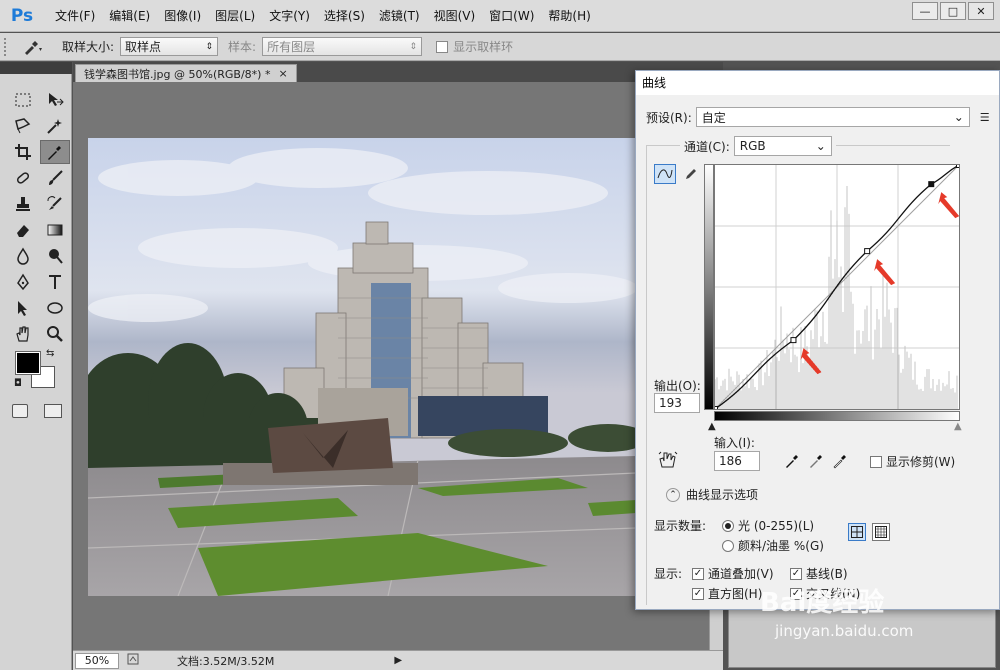 The height and width of the screenshot is (670, 1000). What do you see at coordinates (781, 546) in the screenshot?
I see `pigment-option-label: 颜料/油墨 %(G)` at bounding box center [781, 546].